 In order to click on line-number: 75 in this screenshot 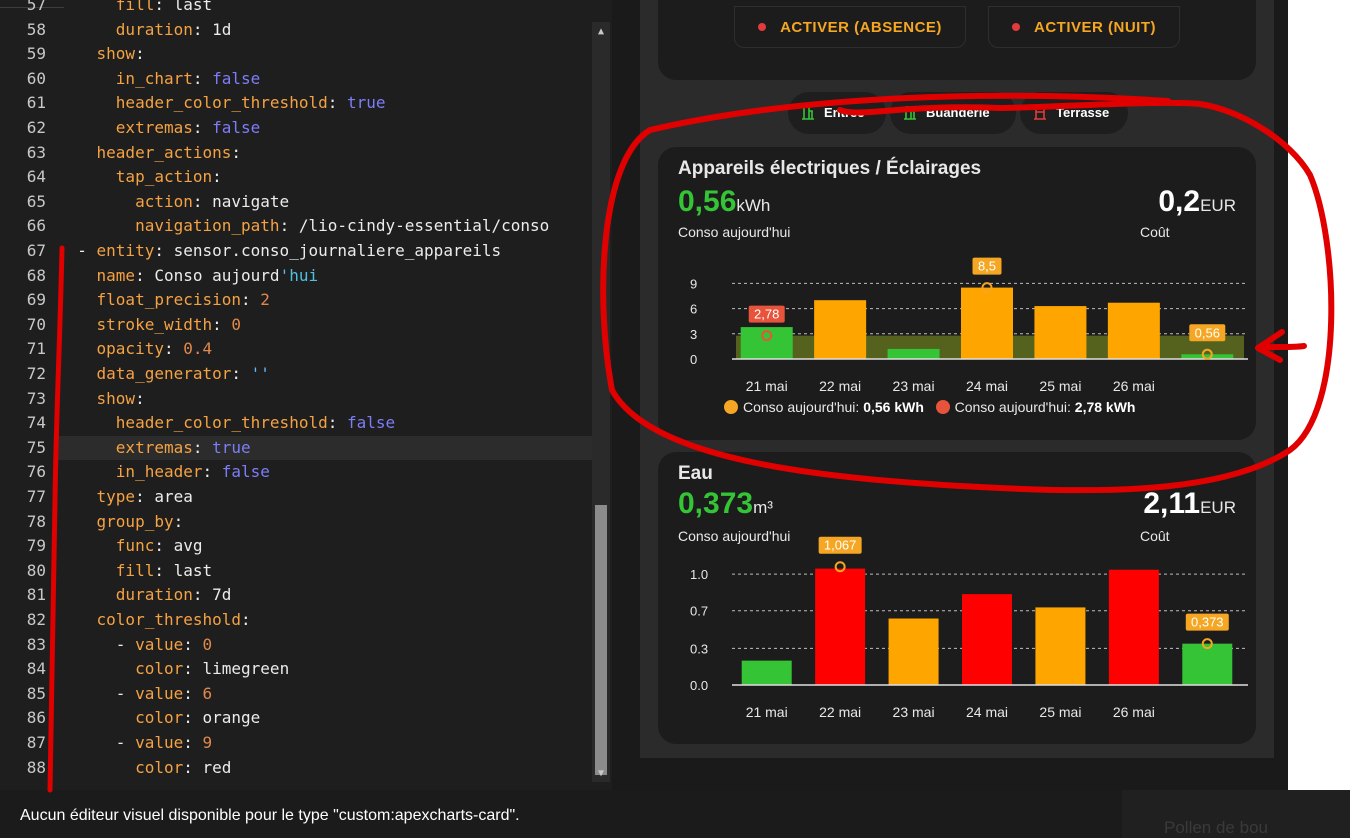, I will do `click(36, 447)`.